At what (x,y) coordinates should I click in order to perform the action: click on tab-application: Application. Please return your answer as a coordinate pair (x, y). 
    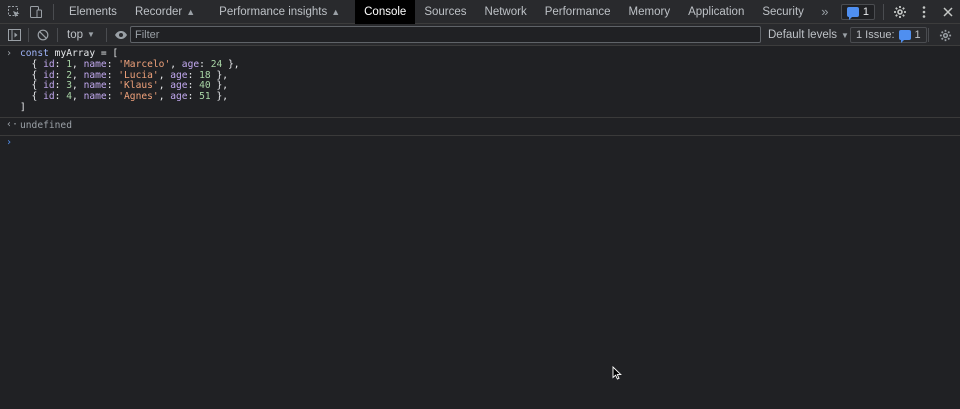
    Looking at the image, I should click on (716, 12).